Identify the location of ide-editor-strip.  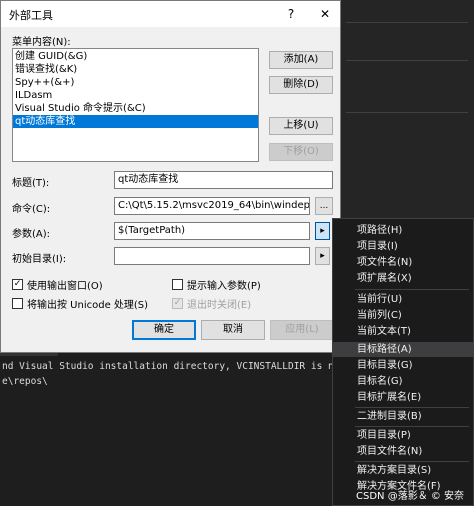
(407, 115).